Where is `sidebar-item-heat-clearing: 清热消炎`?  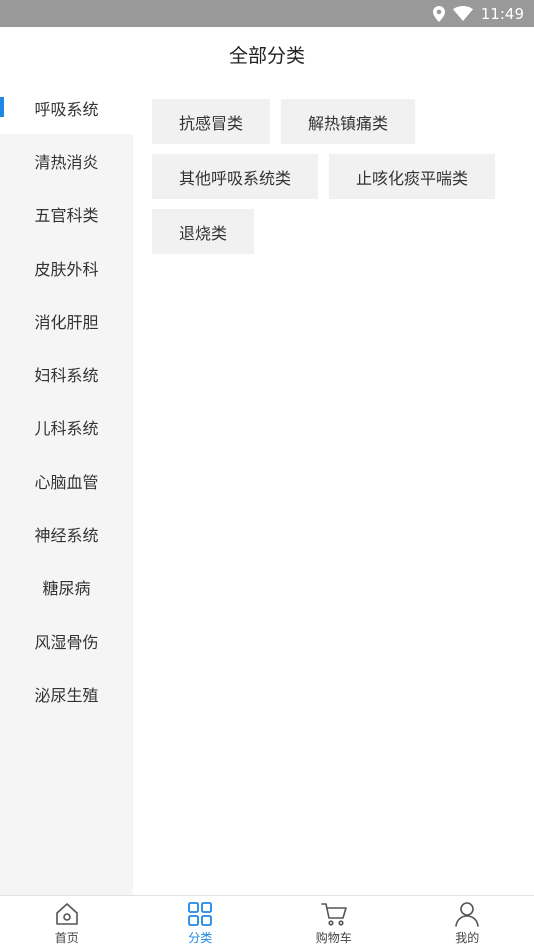
sidebar-item-heat-clearing: 清热消炎 is located at coordinates (66, 160).